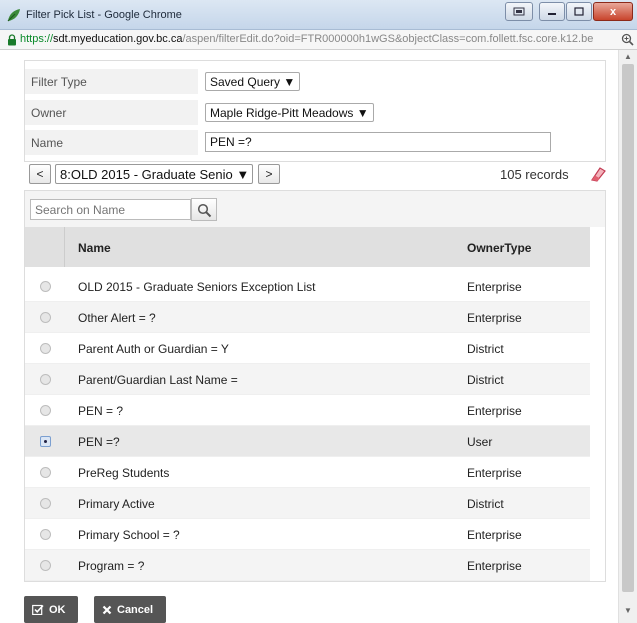 The height and width of the screenshot is (623, 637). Describe the element at coordinates (307, 472) in the screenshot. I see `table-row: PreReg Students Enterprise` at that location.